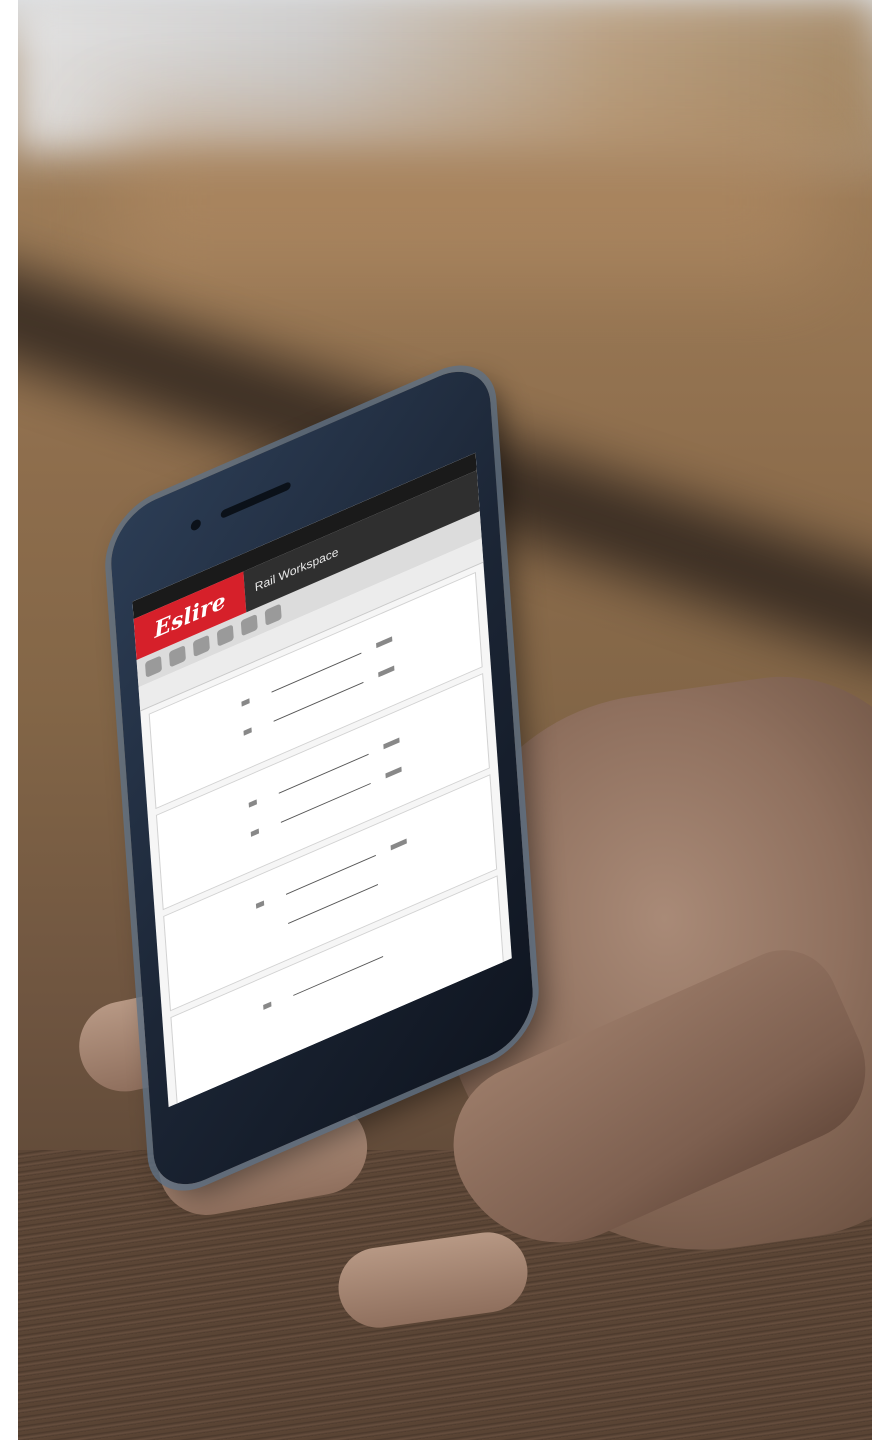  What do you see at coordinates (468, 200) in the screenshot?
I see `blurred-shelf` at bounding box center [468, 200].